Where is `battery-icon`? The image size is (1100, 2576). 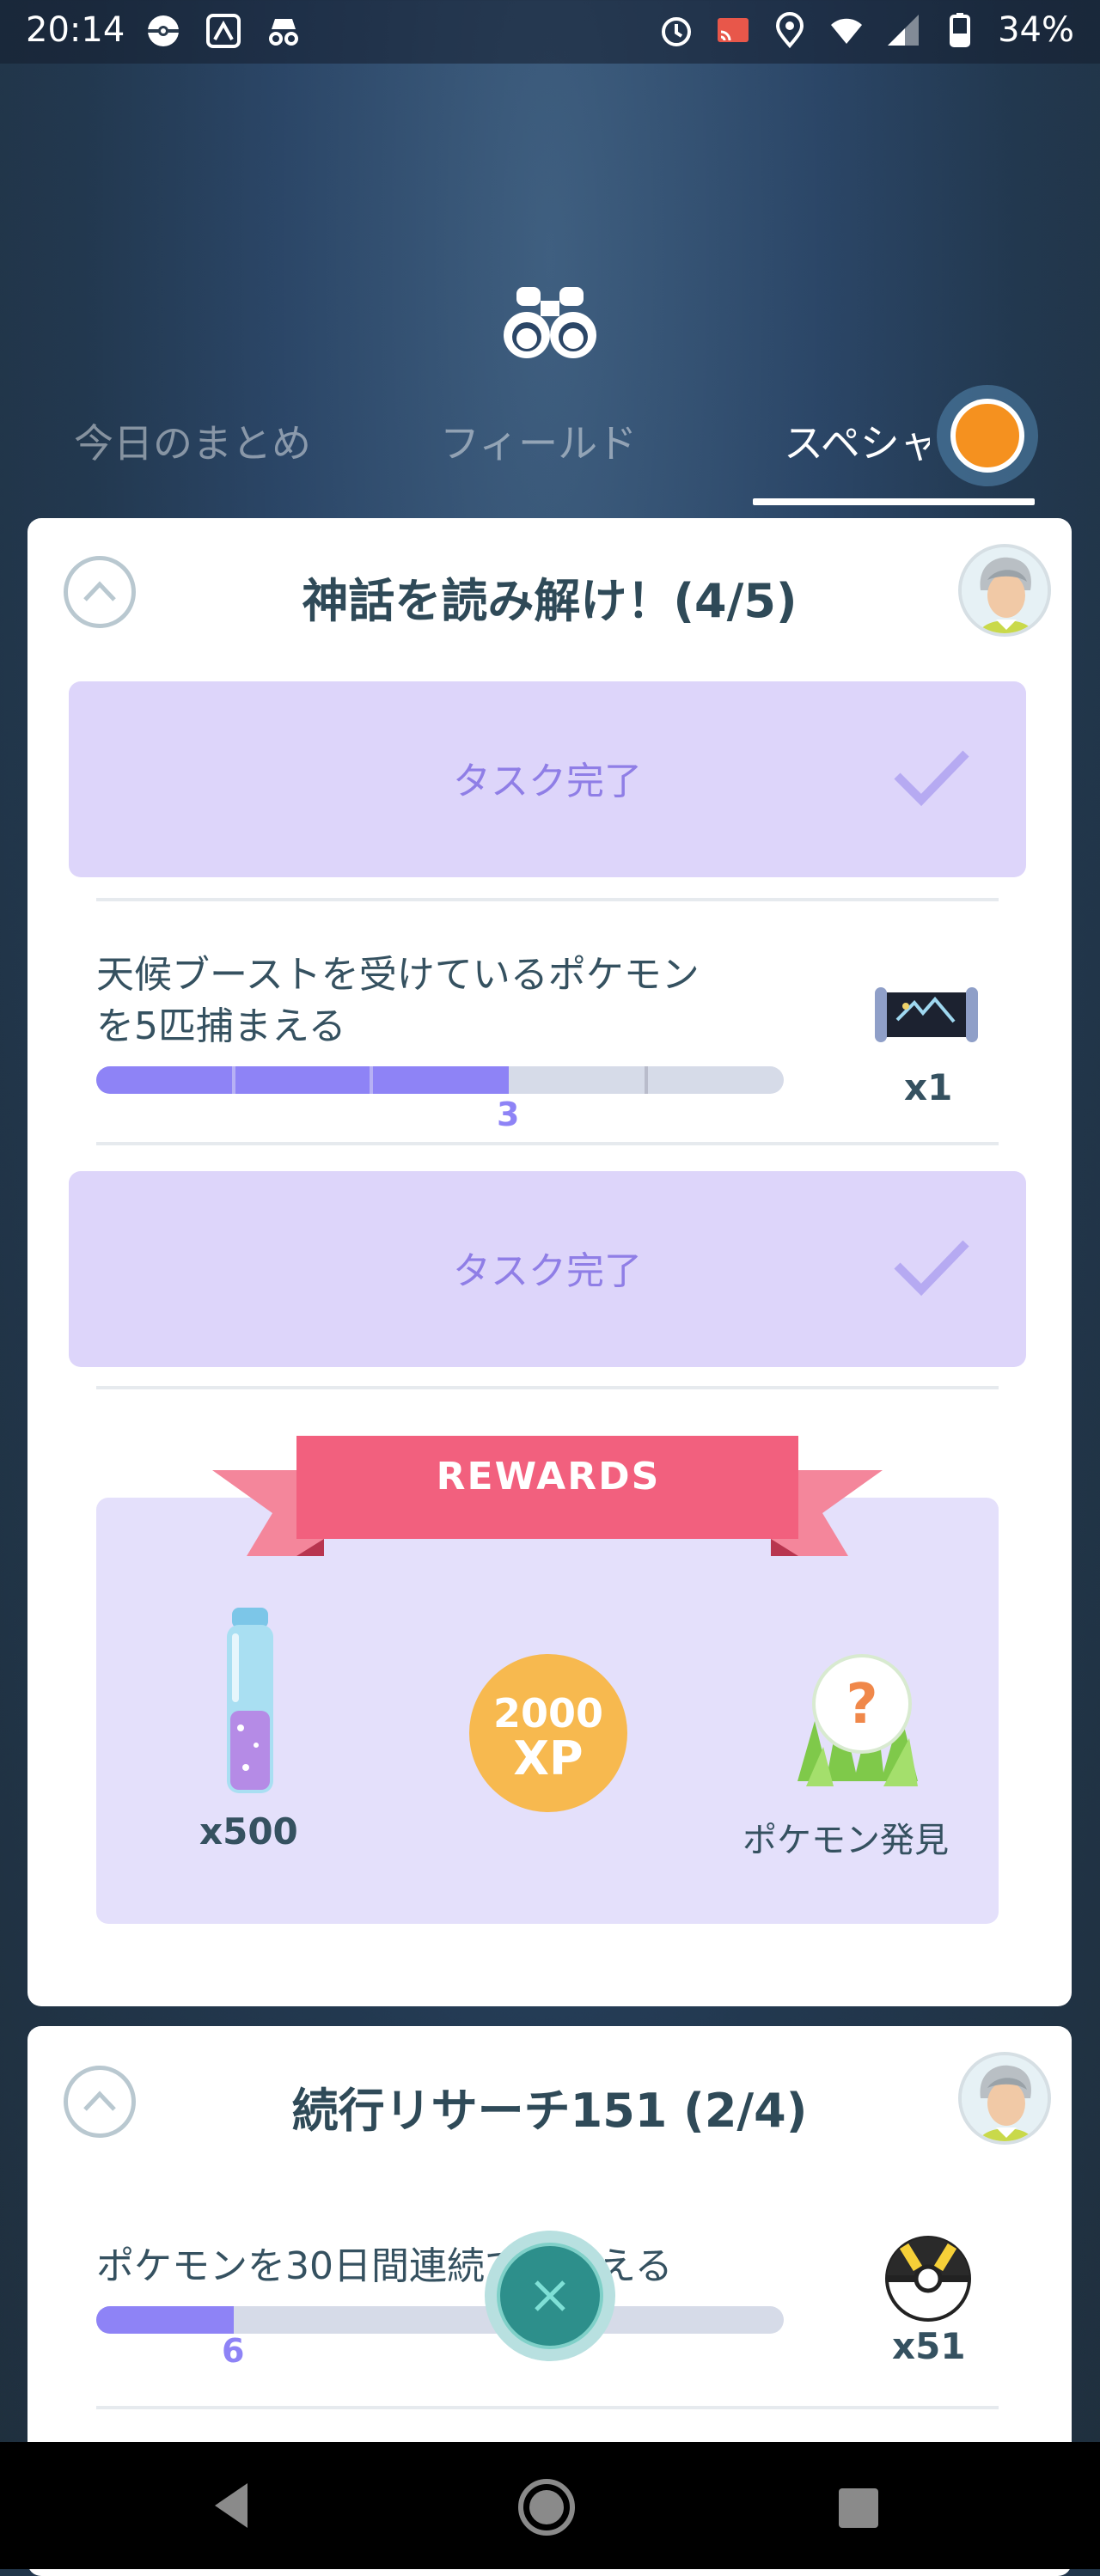 battery-icon is located at coordinates (960, 30).